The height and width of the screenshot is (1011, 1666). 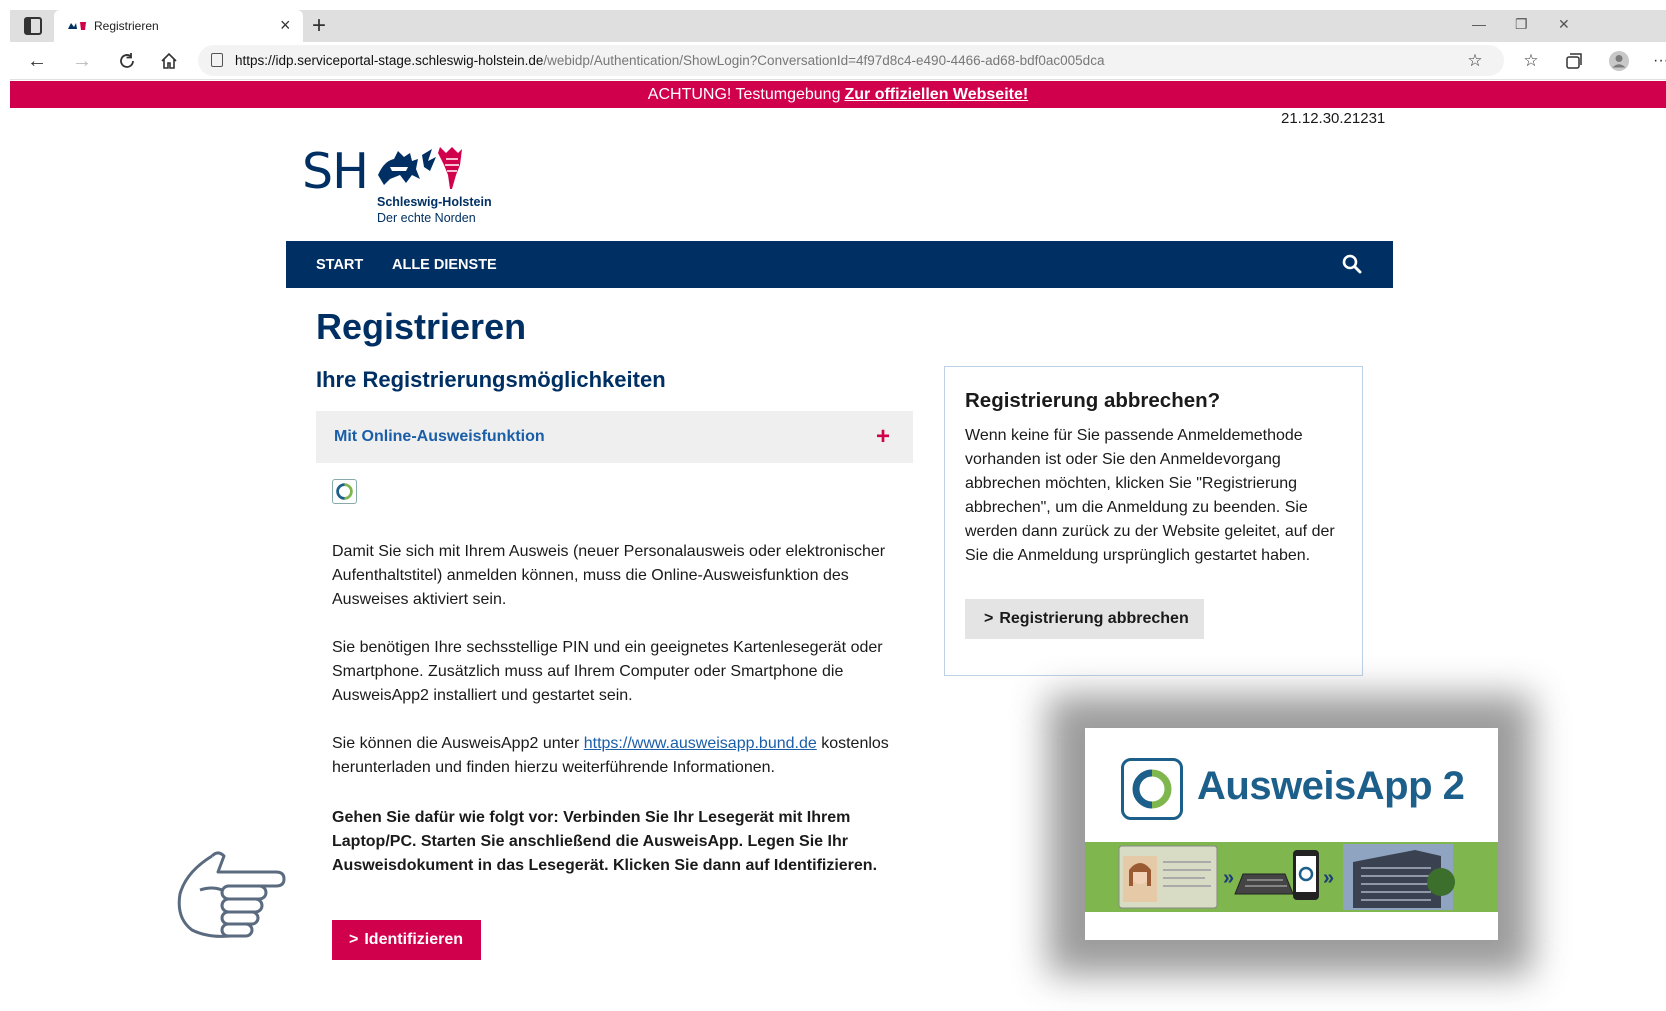 I want to click on cancel-registration-button: > Registrierung abbrechen, so click(x=1084, y=619).